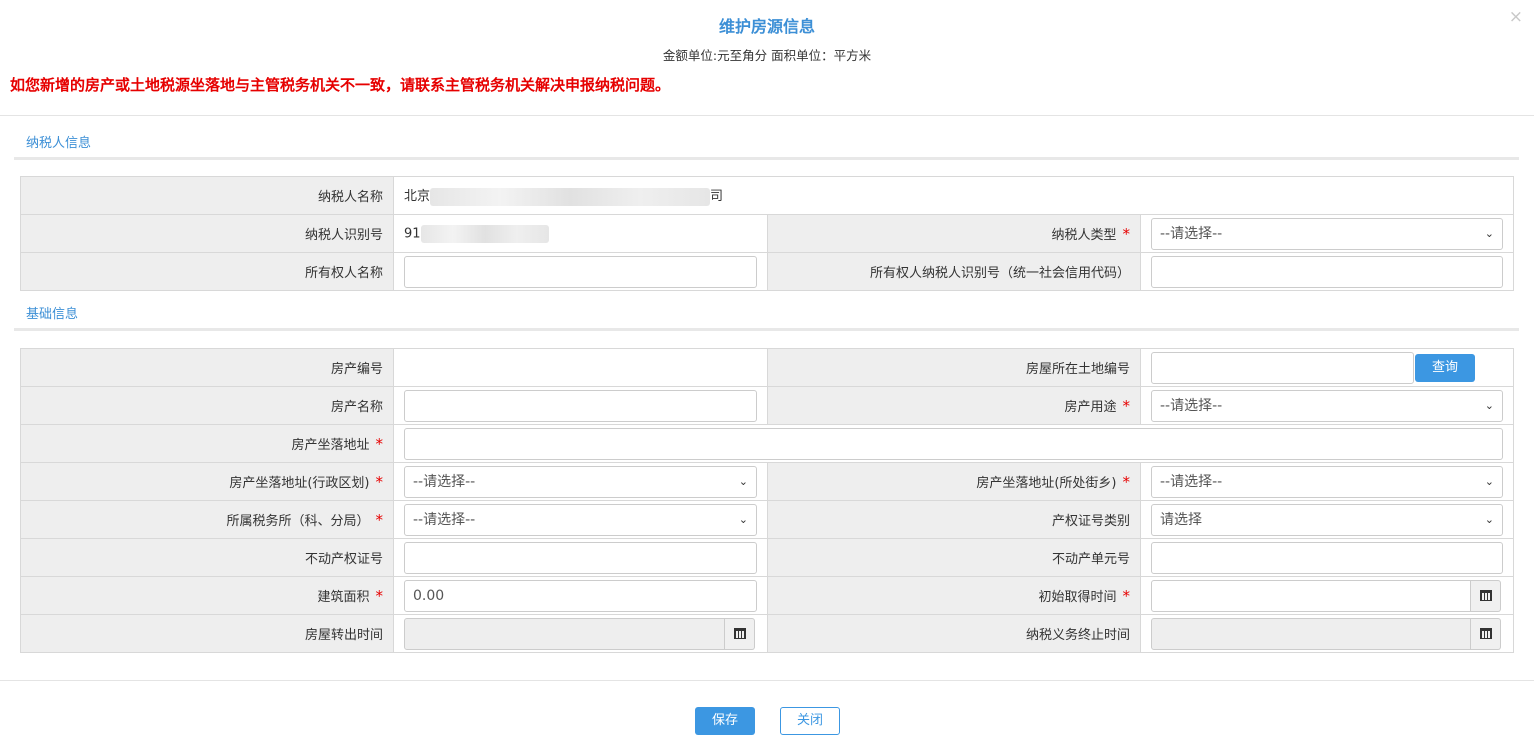 The height and width of the screenshot is (755, 1534). What do you see at coordinates (207, 367) in the screenshot?
I see `property-no-label: 房产编号` at bounding box center [207, 367].